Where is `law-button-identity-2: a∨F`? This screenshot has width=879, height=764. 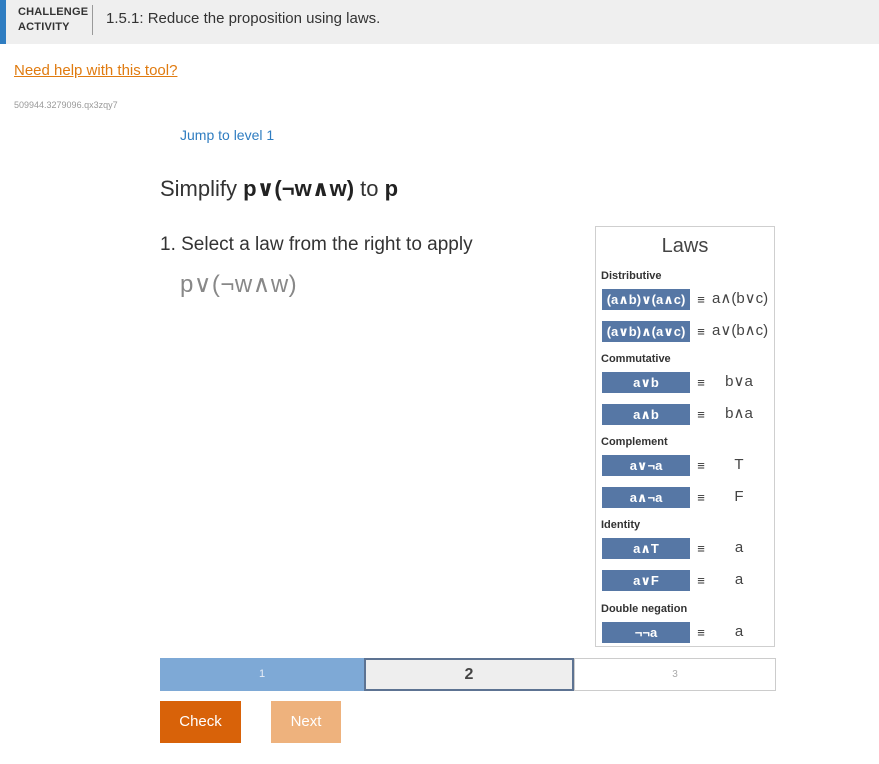
law-button-identity-2: a∨F is located at coordinates (646, 580).